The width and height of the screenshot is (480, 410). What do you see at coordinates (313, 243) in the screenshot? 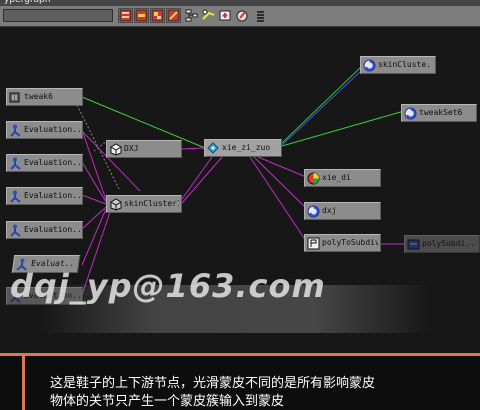
I see `poly-to-subdiv-icon` at bounding box center [313, 243].